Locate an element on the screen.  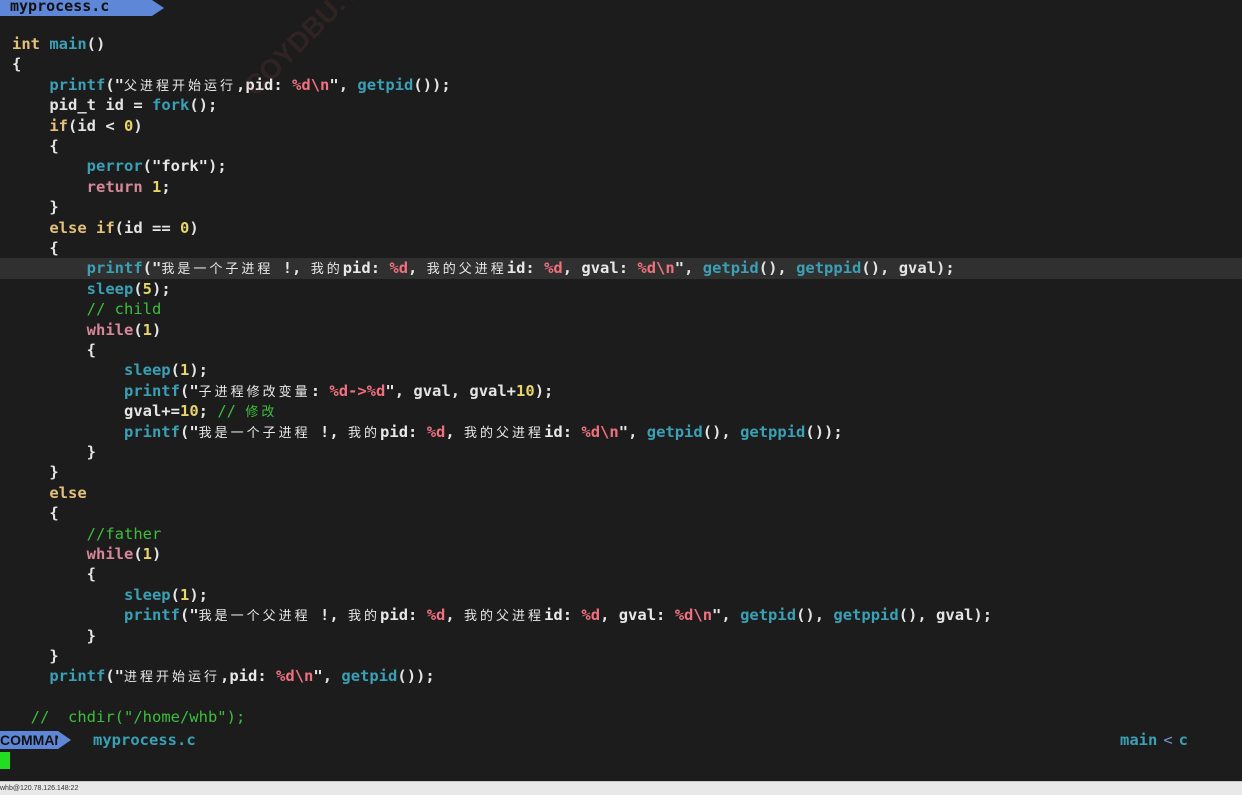
code-token: sleep is located at coordinates (110, 288).